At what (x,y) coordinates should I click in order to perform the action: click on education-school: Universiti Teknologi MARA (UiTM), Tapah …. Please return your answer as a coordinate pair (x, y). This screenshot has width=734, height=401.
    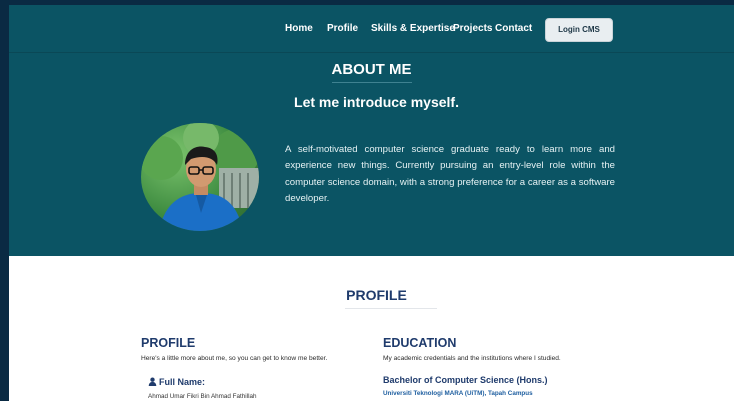
    Looking at the image, I should click on (458, 393).